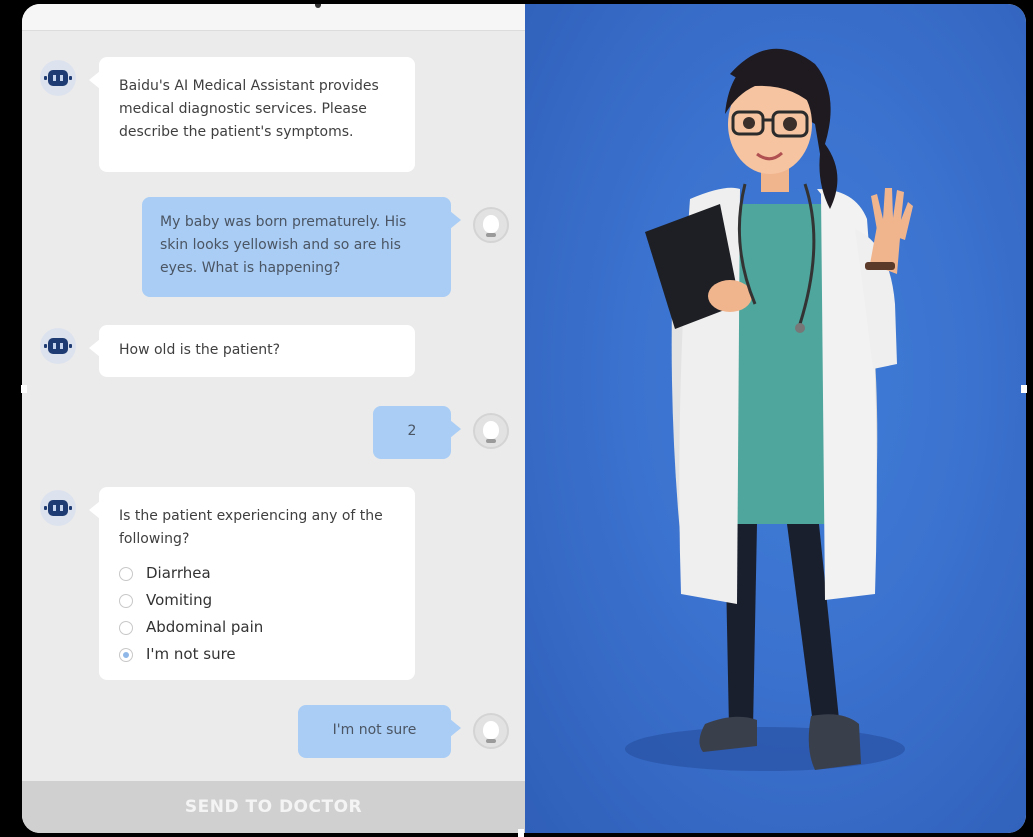 This screenshot has height=837, width=1033. What do you see at coordinates (374, 730) in the screenshot?
I see `user-message-text: I'm not sure` at bounding box center [374, 730].